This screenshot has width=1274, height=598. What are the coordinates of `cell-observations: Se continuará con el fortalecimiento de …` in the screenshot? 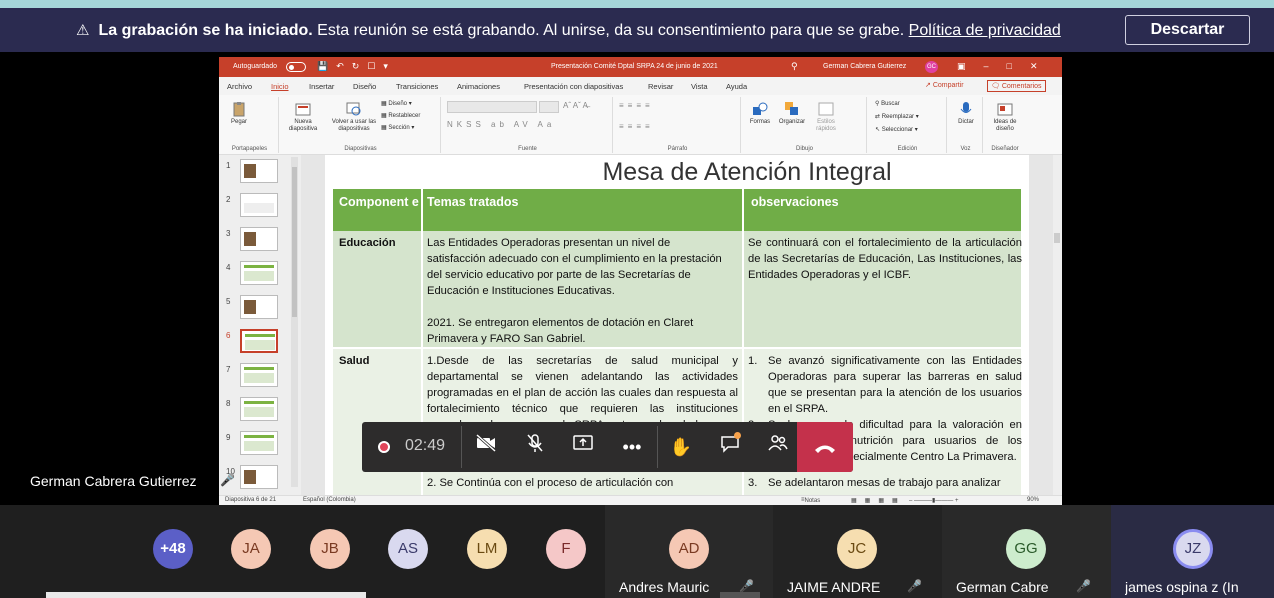 It's located at (885, 259).